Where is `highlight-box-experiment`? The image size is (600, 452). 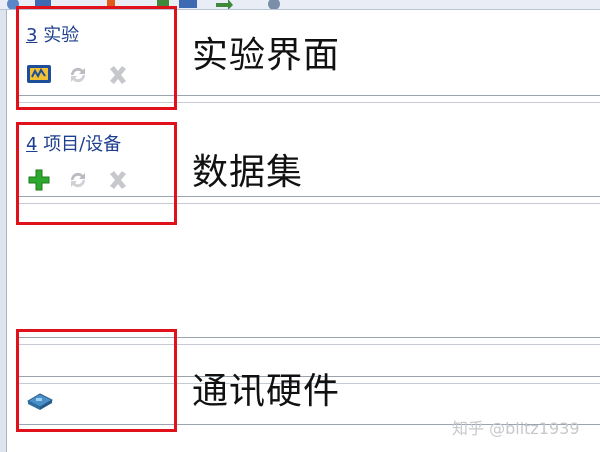
highlight-box-experiment is located at coordinates (96, 58).